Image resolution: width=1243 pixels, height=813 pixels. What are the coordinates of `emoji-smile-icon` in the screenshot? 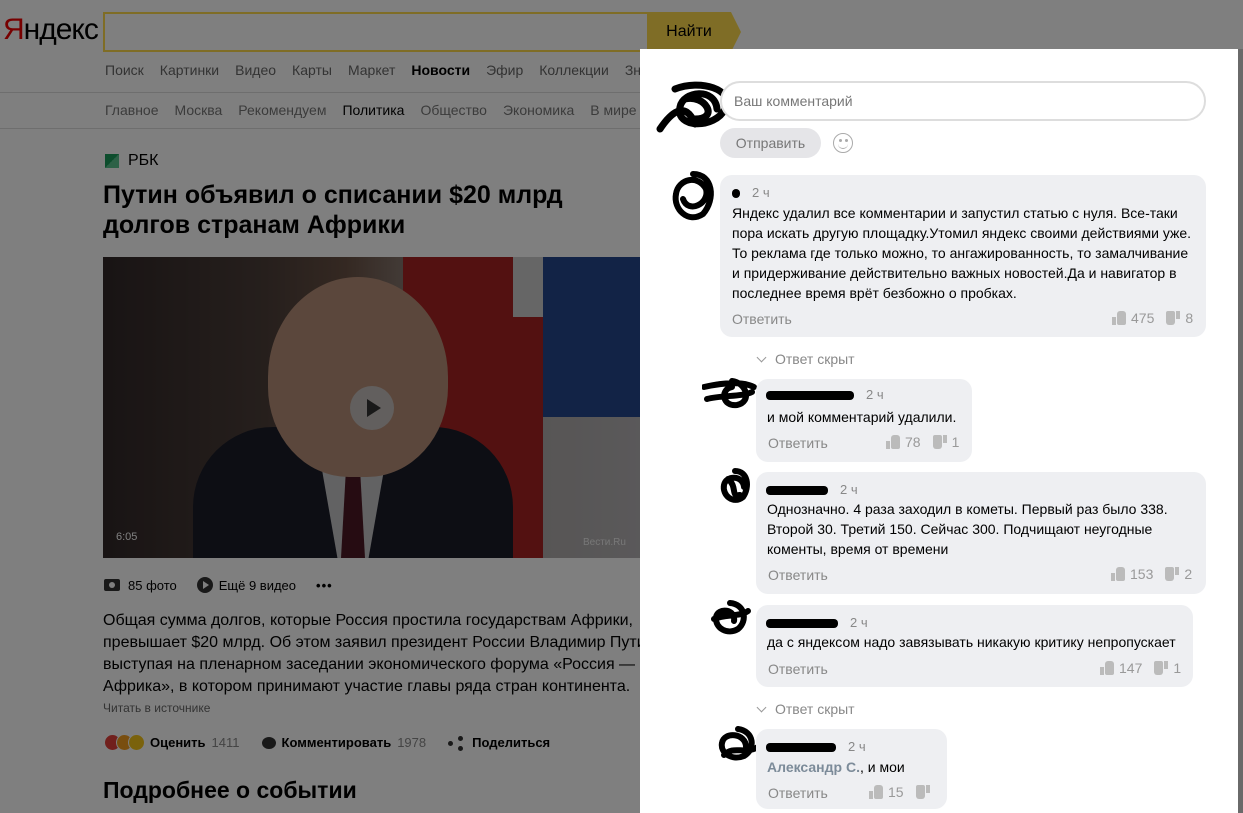 It's located at (843, 143).